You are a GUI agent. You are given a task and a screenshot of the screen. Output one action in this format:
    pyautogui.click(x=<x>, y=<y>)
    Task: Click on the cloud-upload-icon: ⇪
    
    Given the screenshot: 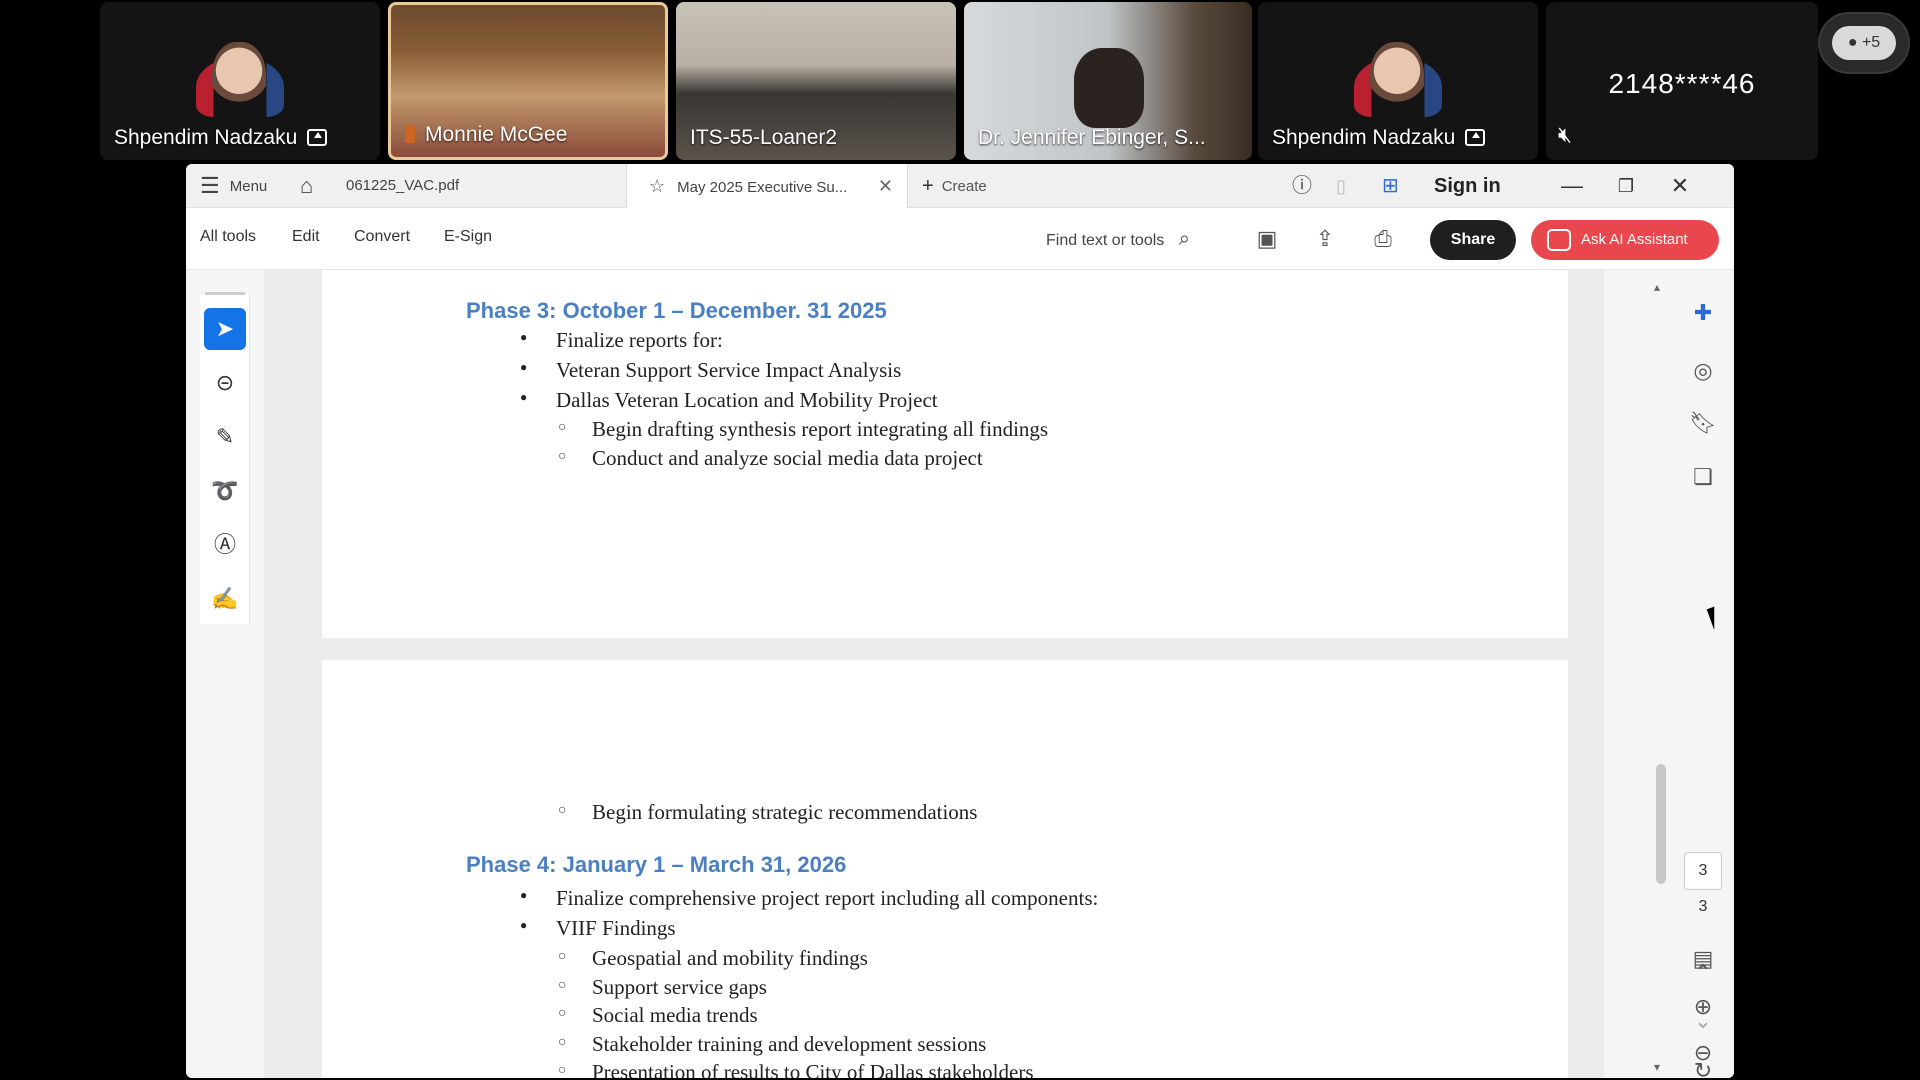 What is the action you would take?
    pyautogui.click(x=1325, y=239)
    